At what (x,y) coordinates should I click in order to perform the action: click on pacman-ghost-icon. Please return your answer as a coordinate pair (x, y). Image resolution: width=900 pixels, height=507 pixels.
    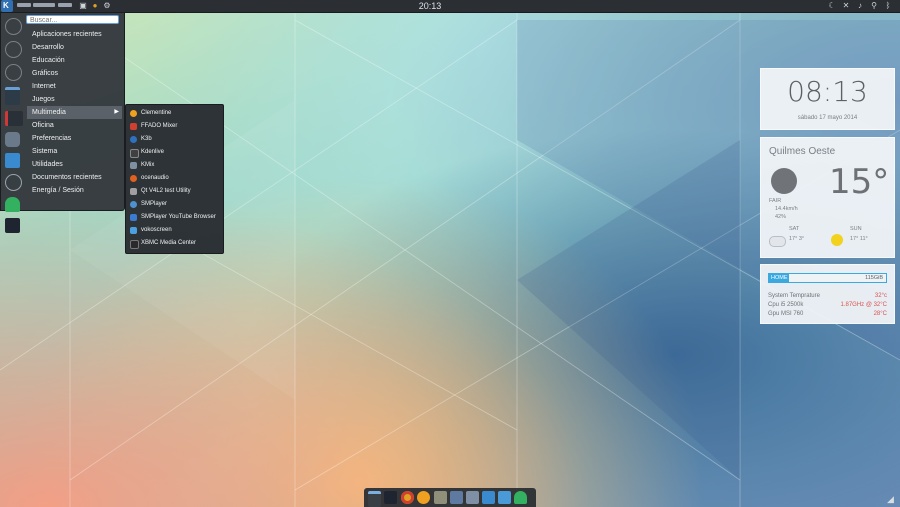
    Looking at the image, I should click on (520, 497).